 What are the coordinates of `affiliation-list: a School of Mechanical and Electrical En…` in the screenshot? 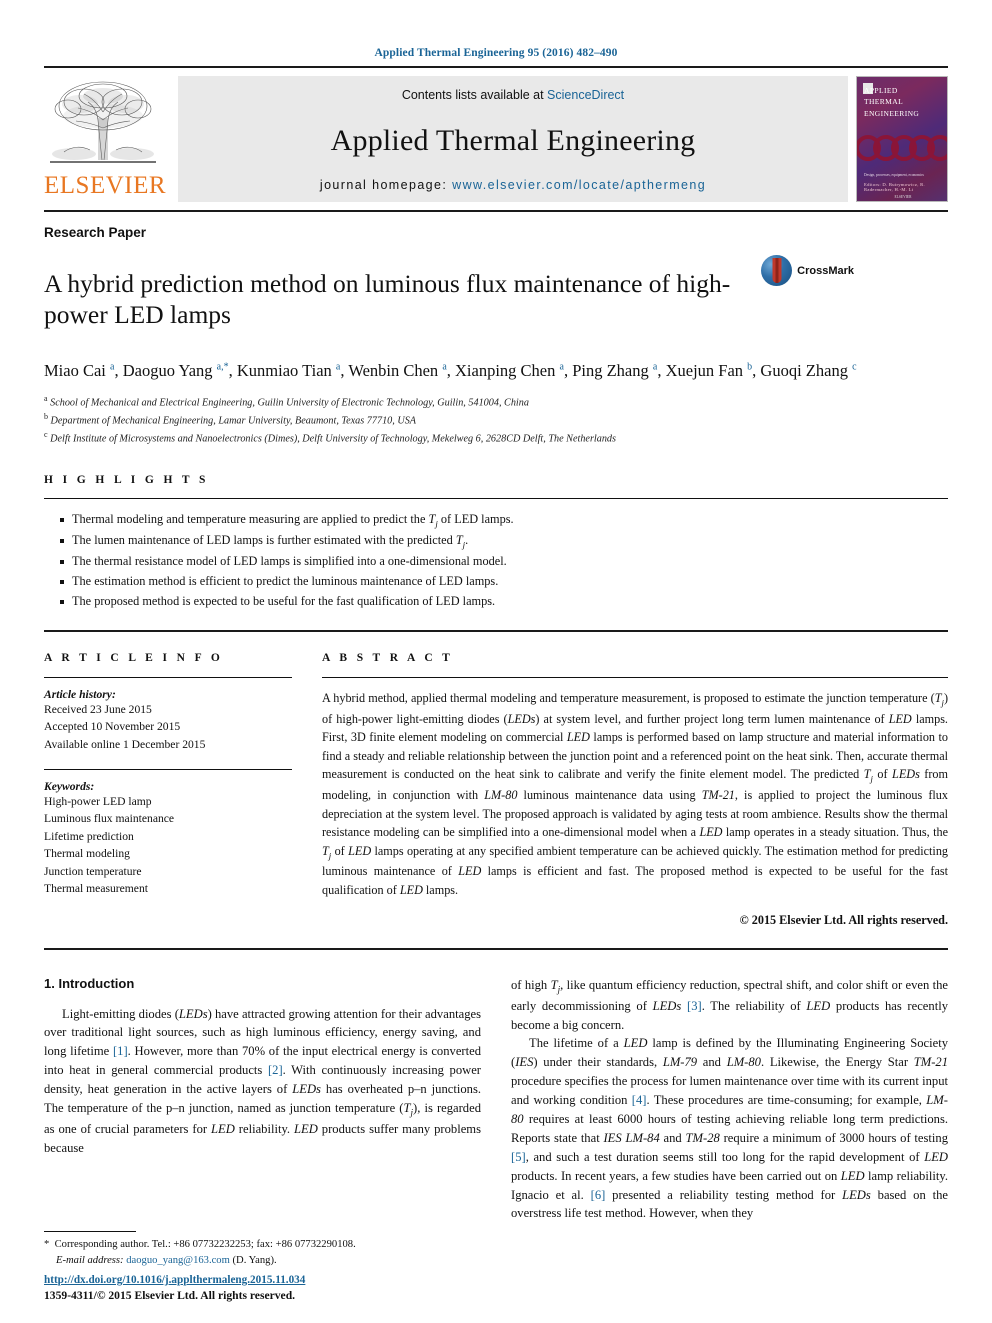 It's located at (496, 420).